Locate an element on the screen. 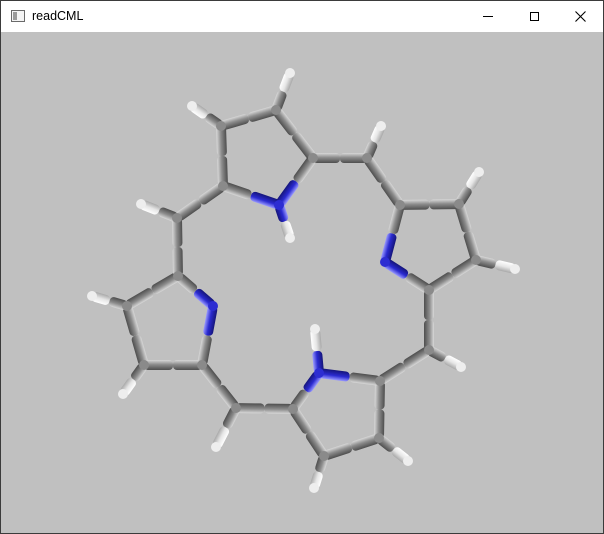  minimize-button is located at coordinates (488, 16).